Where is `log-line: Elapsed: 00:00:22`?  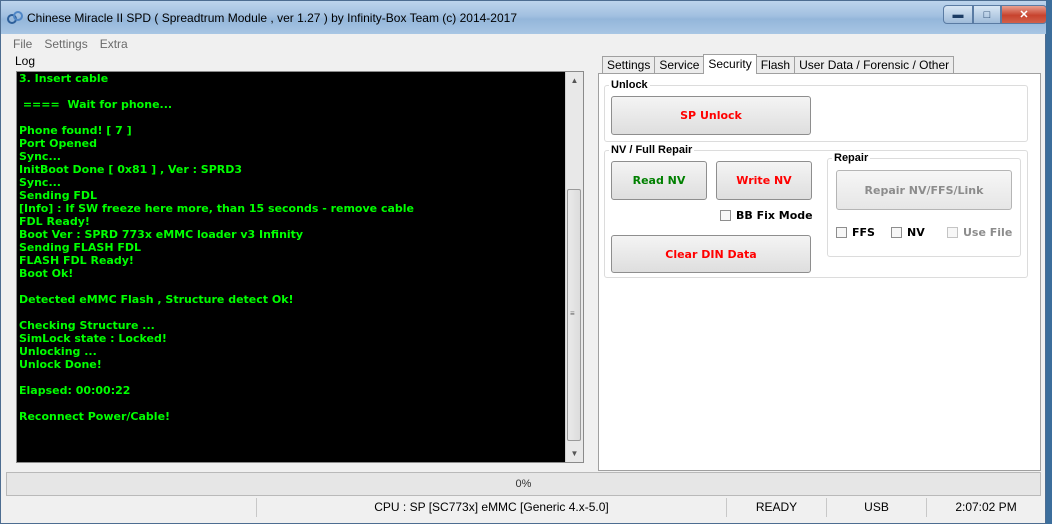 log-line: Elapsed: 00:00:22 is located at coordinates (75, 390).